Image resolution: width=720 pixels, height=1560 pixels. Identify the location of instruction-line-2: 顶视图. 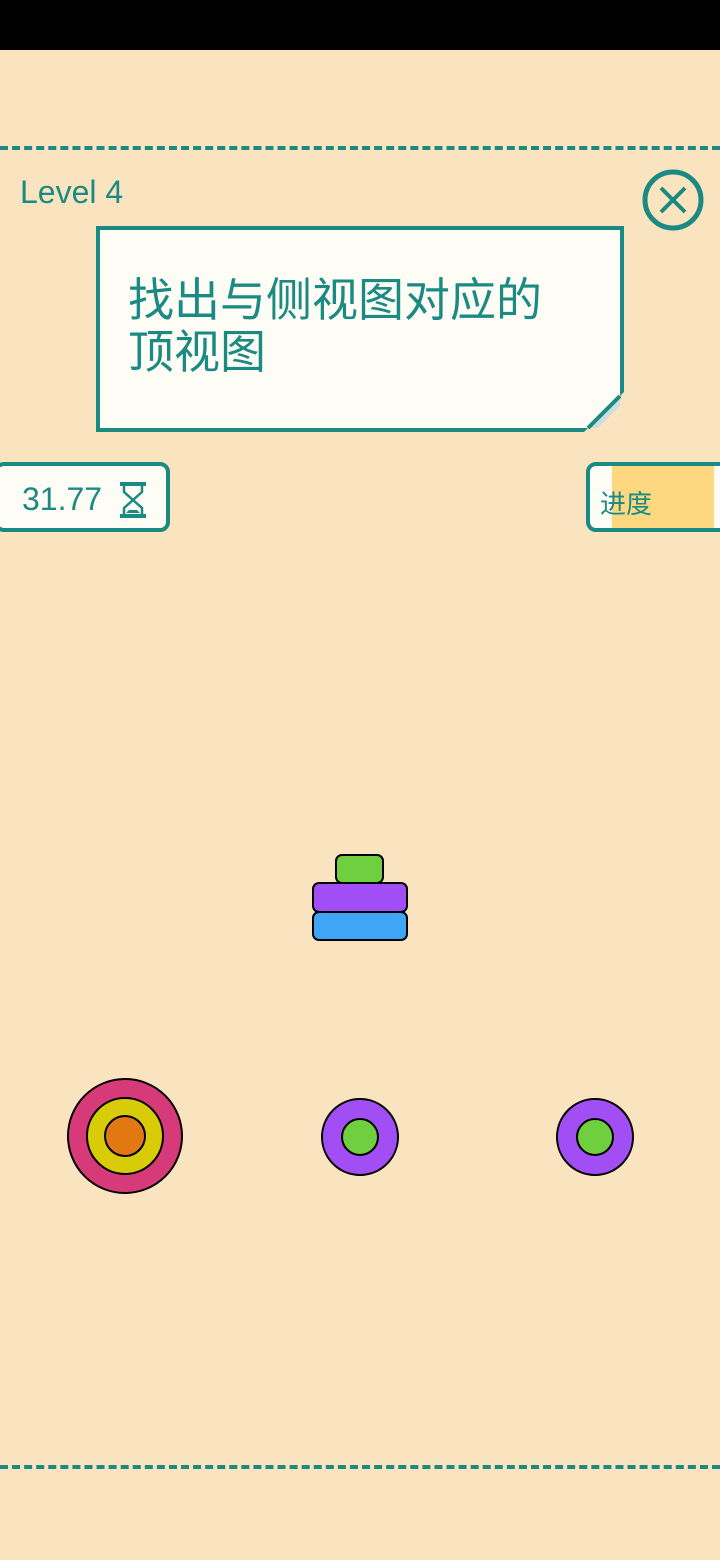
(197, 352).